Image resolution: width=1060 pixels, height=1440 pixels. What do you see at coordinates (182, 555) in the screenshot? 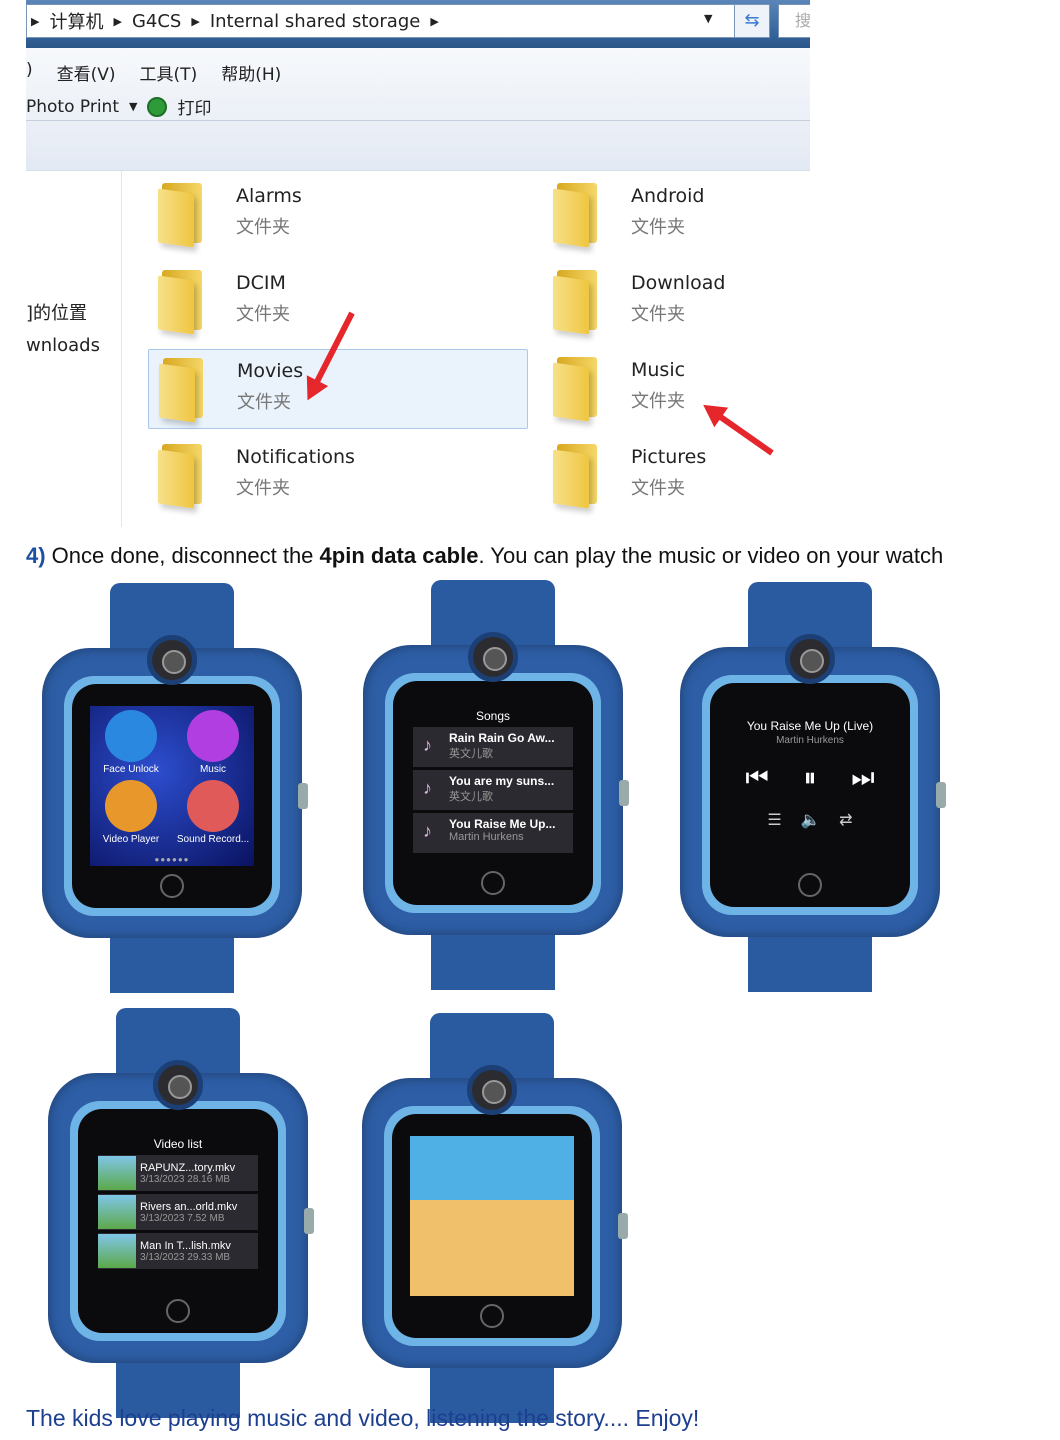
I see `step-text: Once done, disconnect the` at bounding box center [182, 555].